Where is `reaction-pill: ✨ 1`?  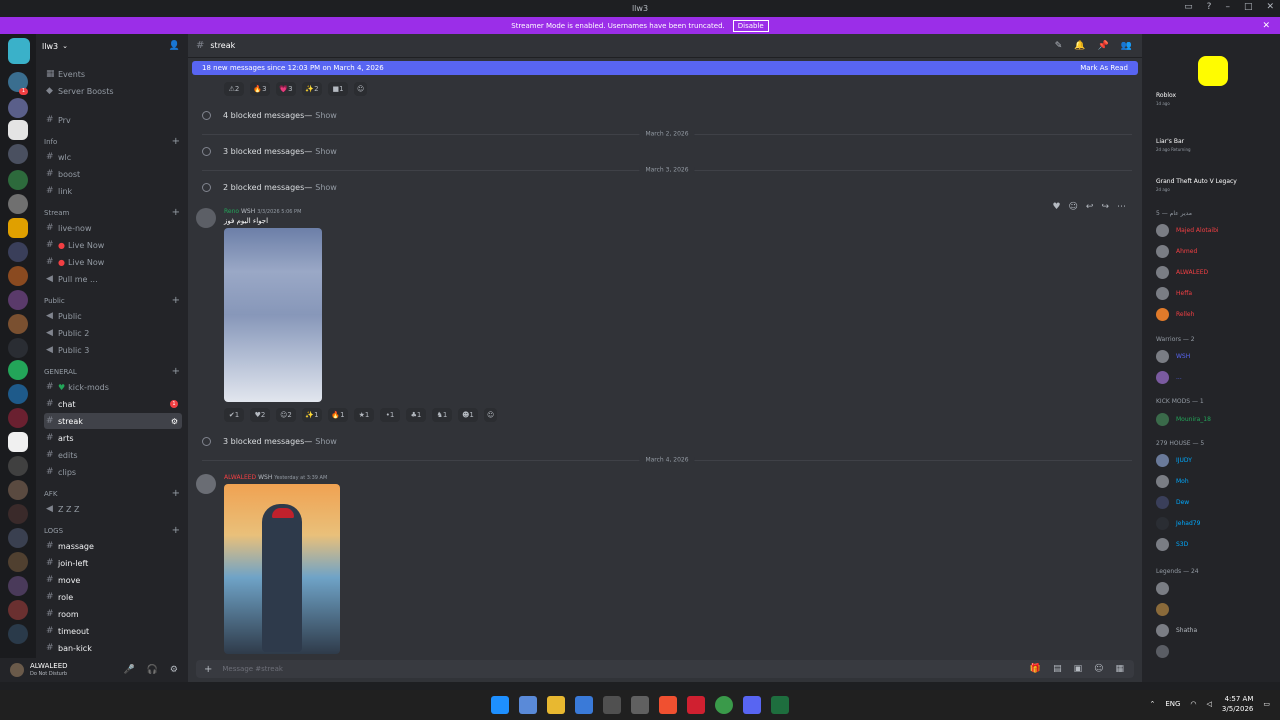 reaction-pill: ✨ 1 is located at coordinates (312, 415).